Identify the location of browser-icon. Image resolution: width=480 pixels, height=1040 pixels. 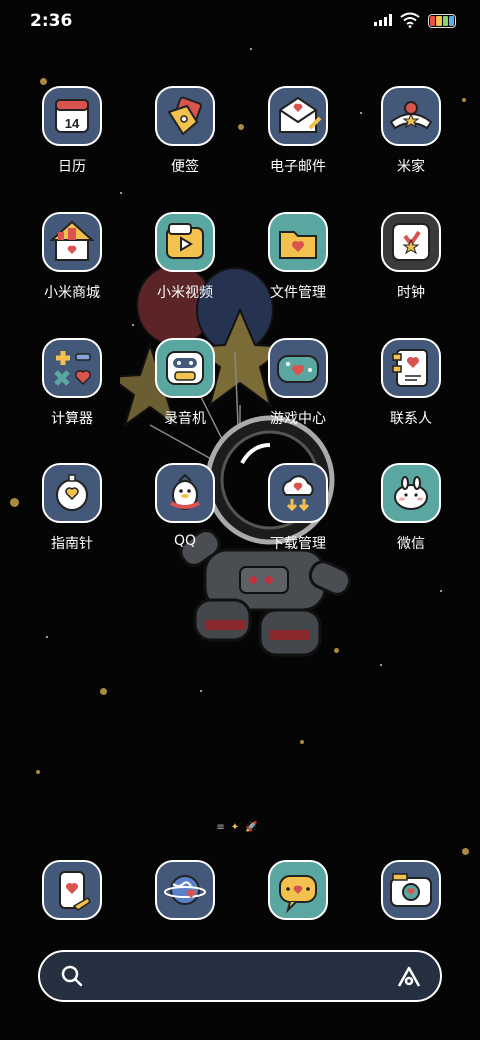
(185, 890).